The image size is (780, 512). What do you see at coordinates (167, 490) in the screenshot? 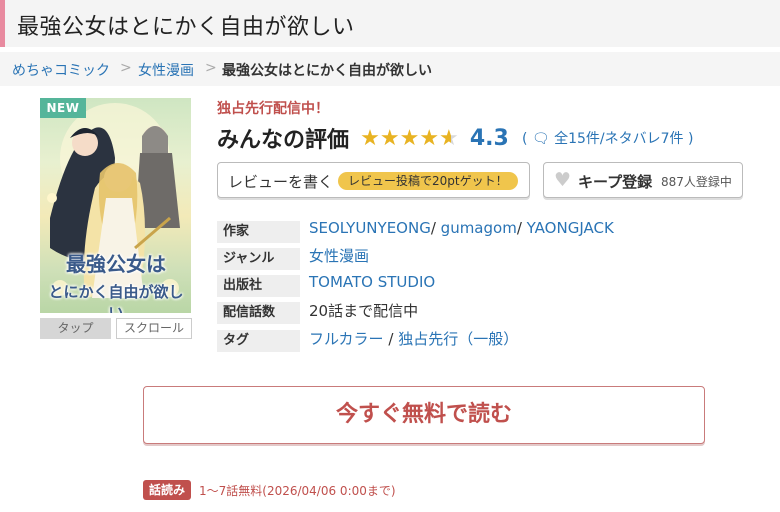
I see `free-read-badge: 話読み` at bounding box center [167, 490].